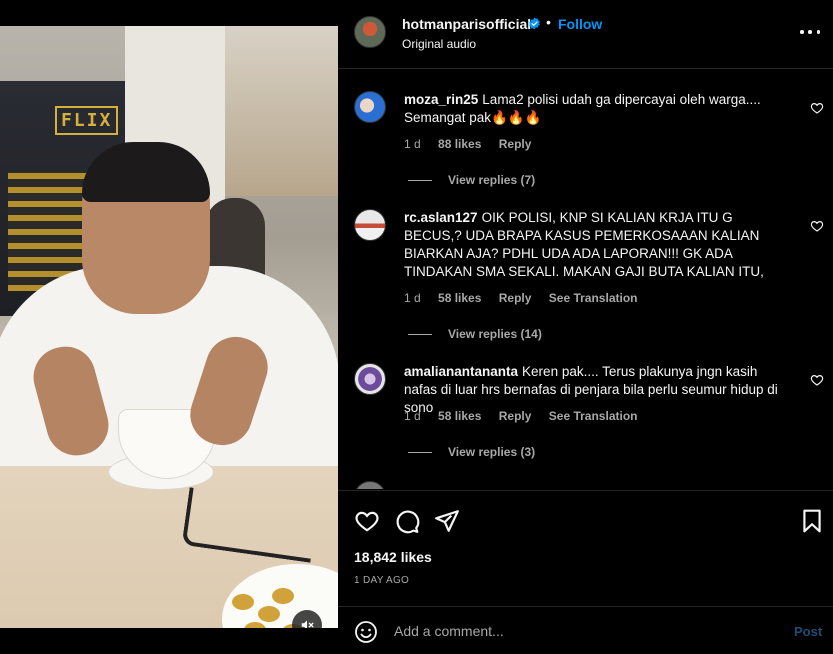 The image size is (833, 654). I want to click on post-button: Post, so click(808, 631).